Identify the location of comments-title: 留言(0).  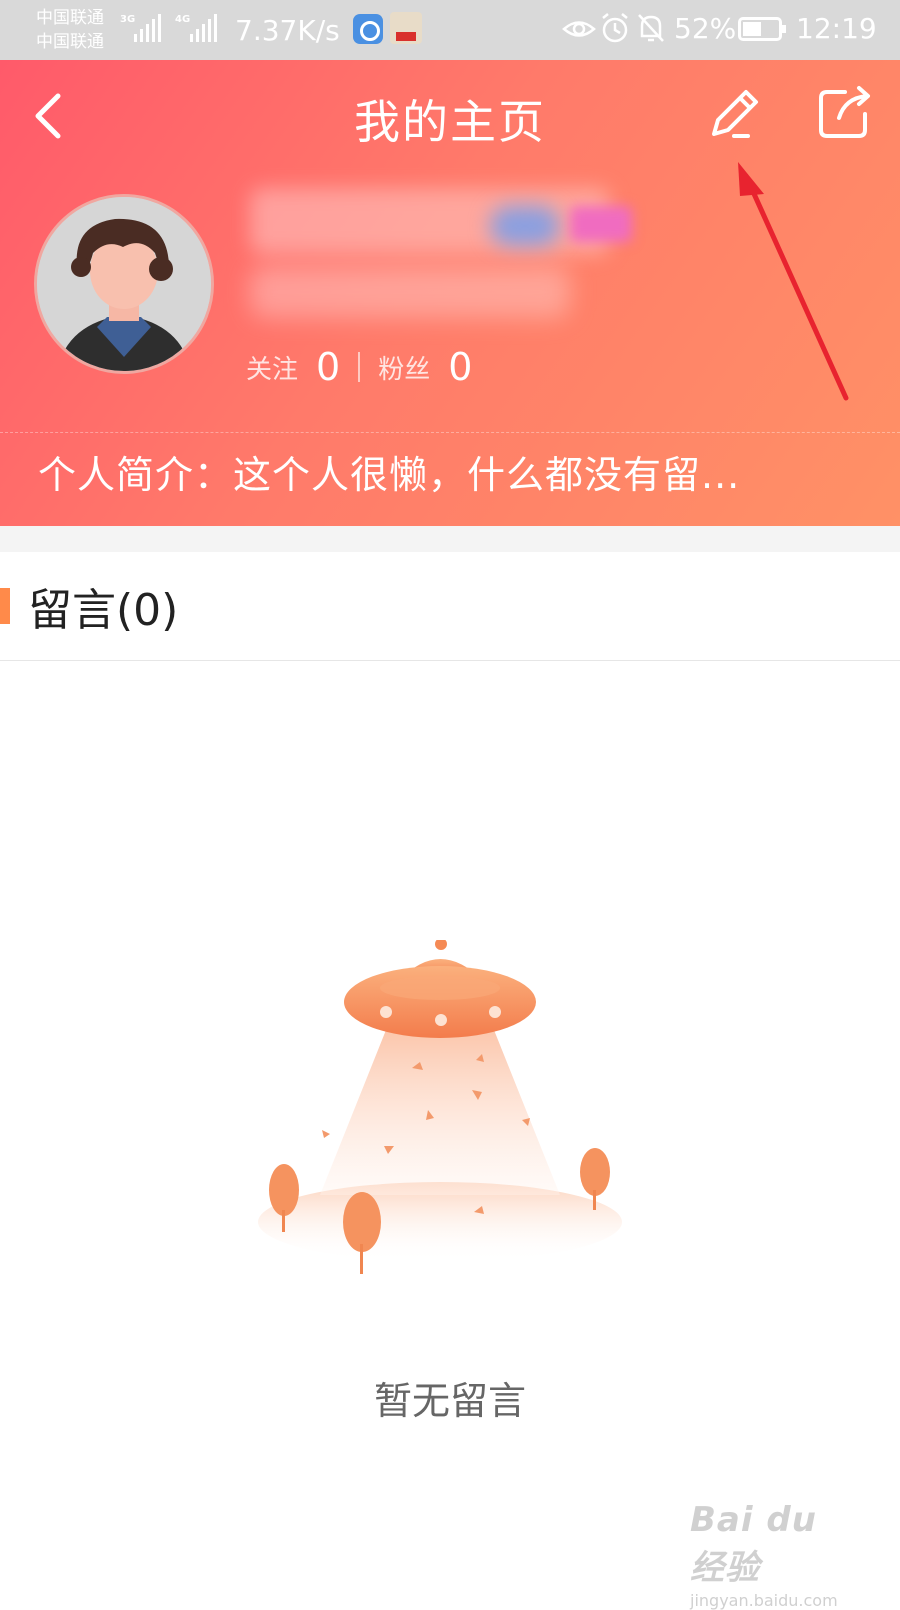
(103, 610).